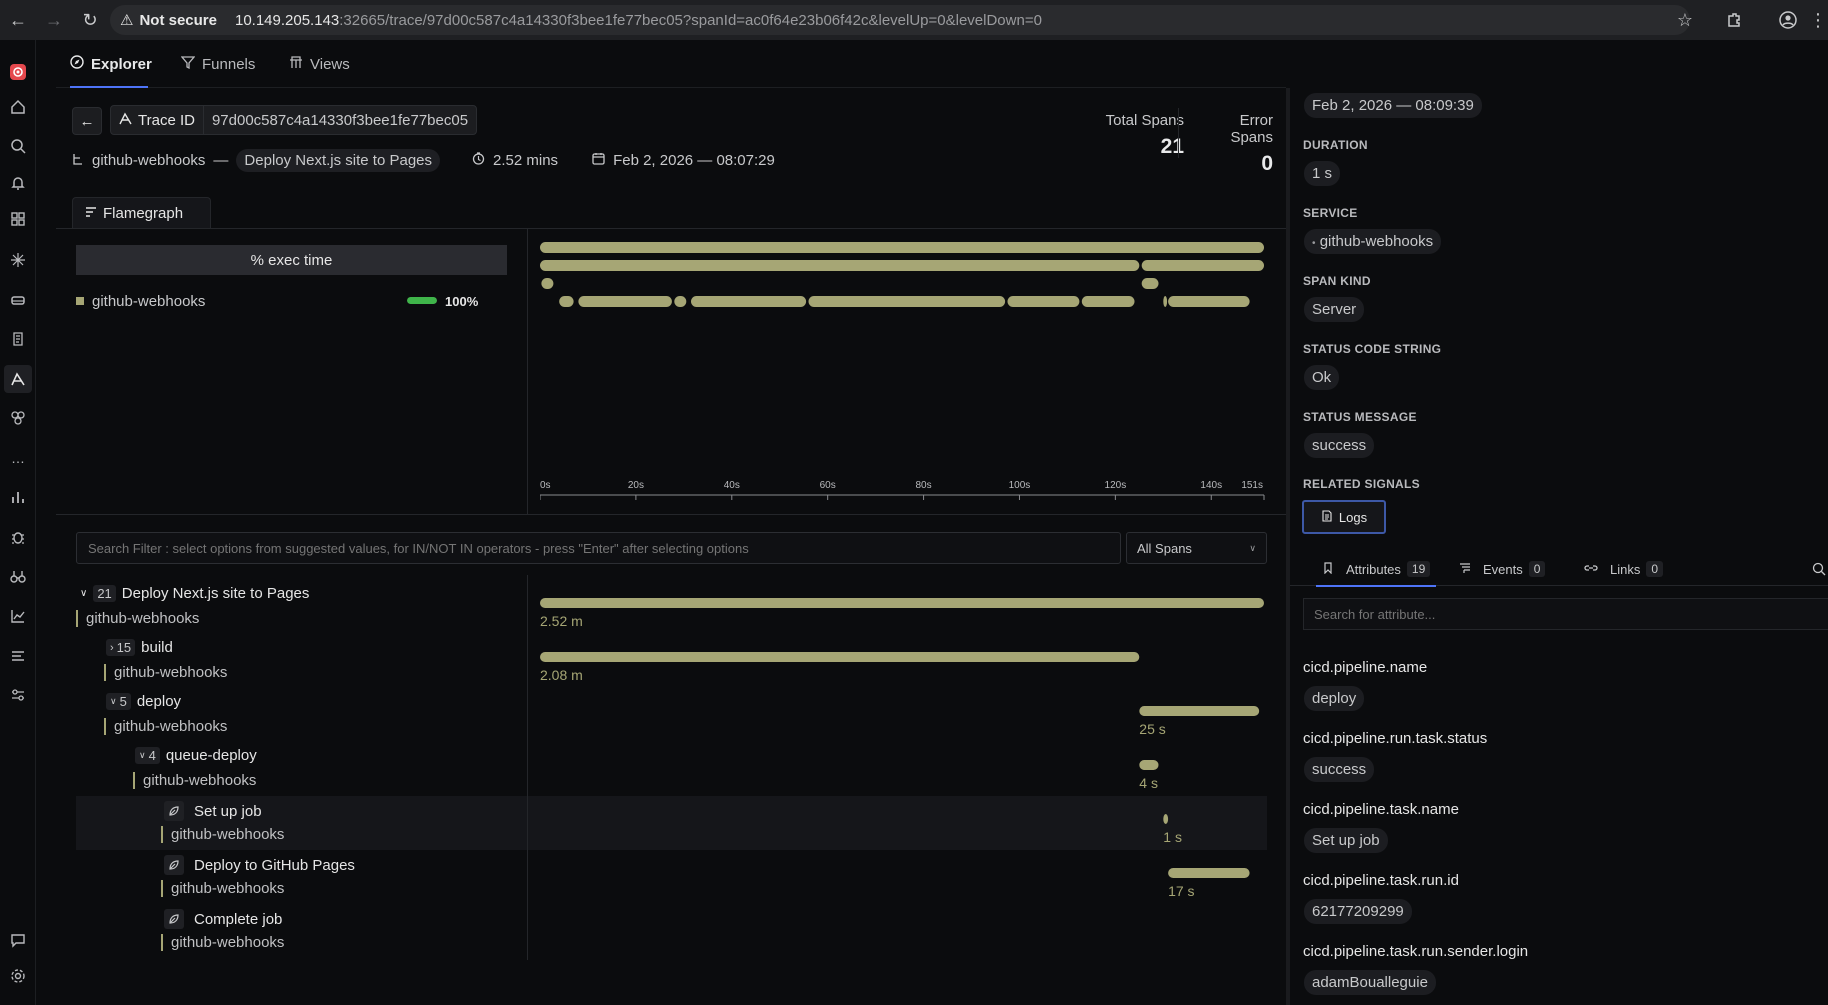  Describe the element at coordinates (1685, 20) in the screenshot. I see `bookmark-star-icon: ☆` at that location.